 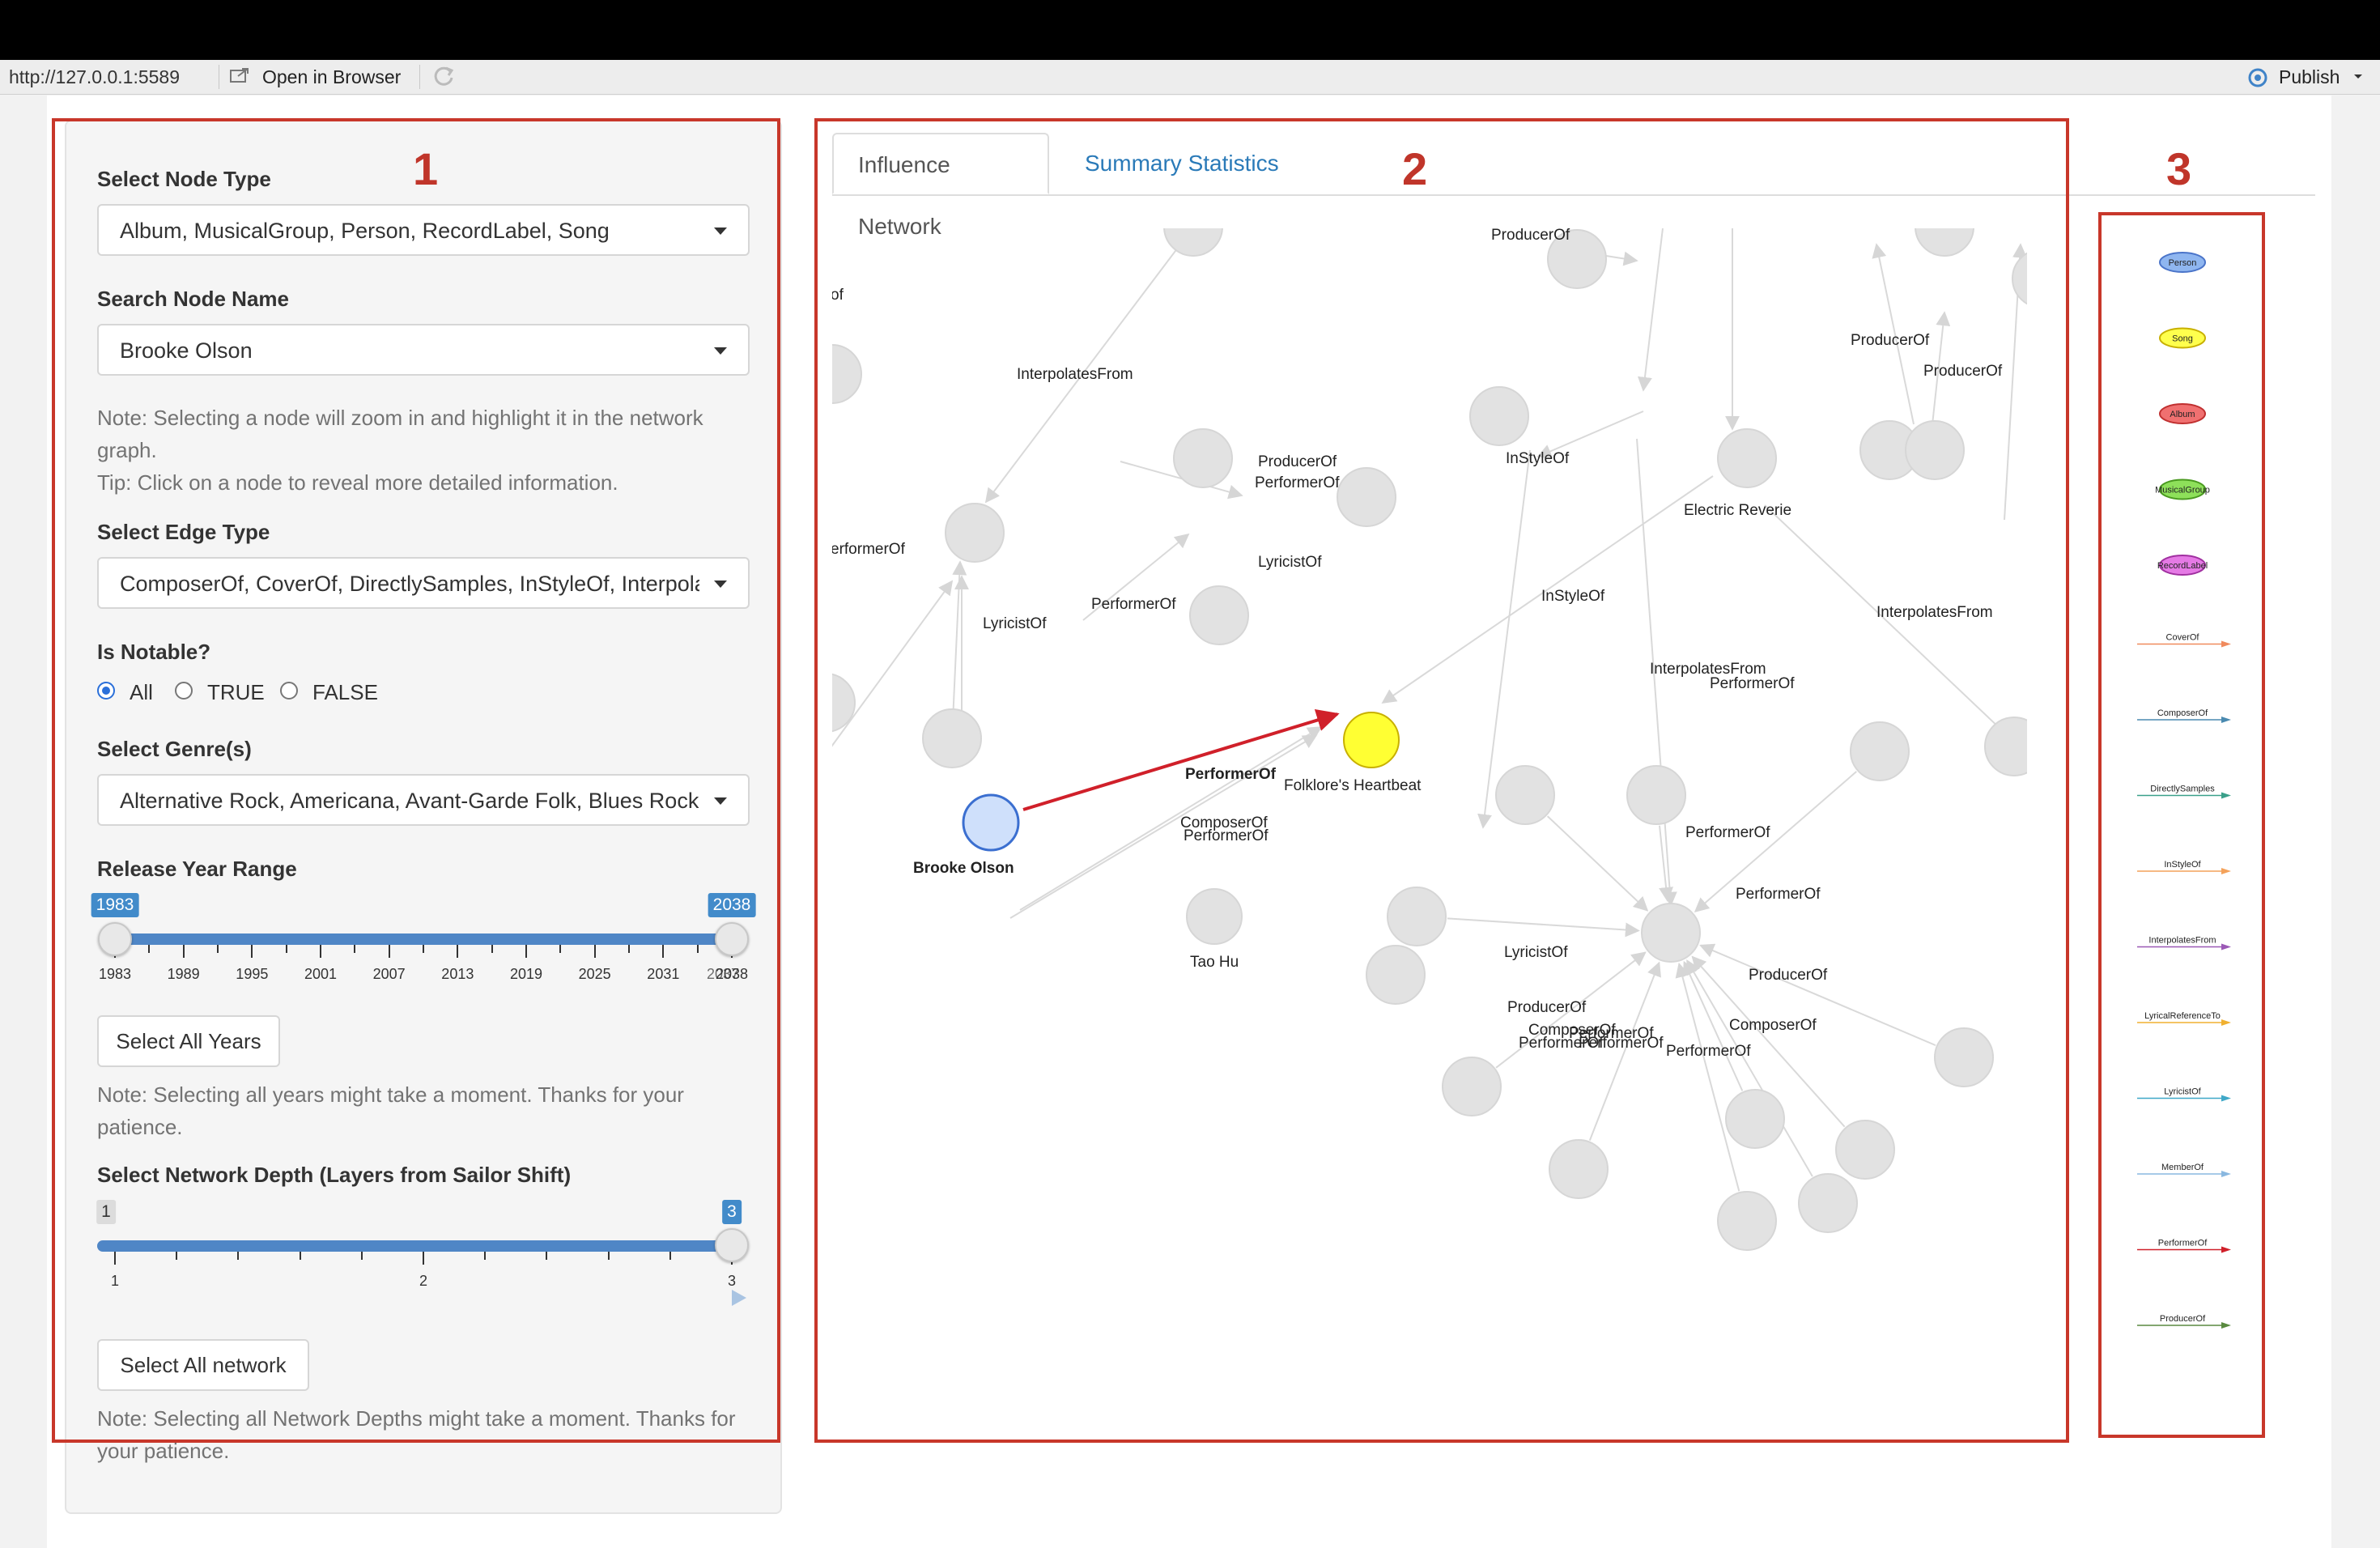 I want to click on annotation-number-1: 1, so click(x=426, y=168).